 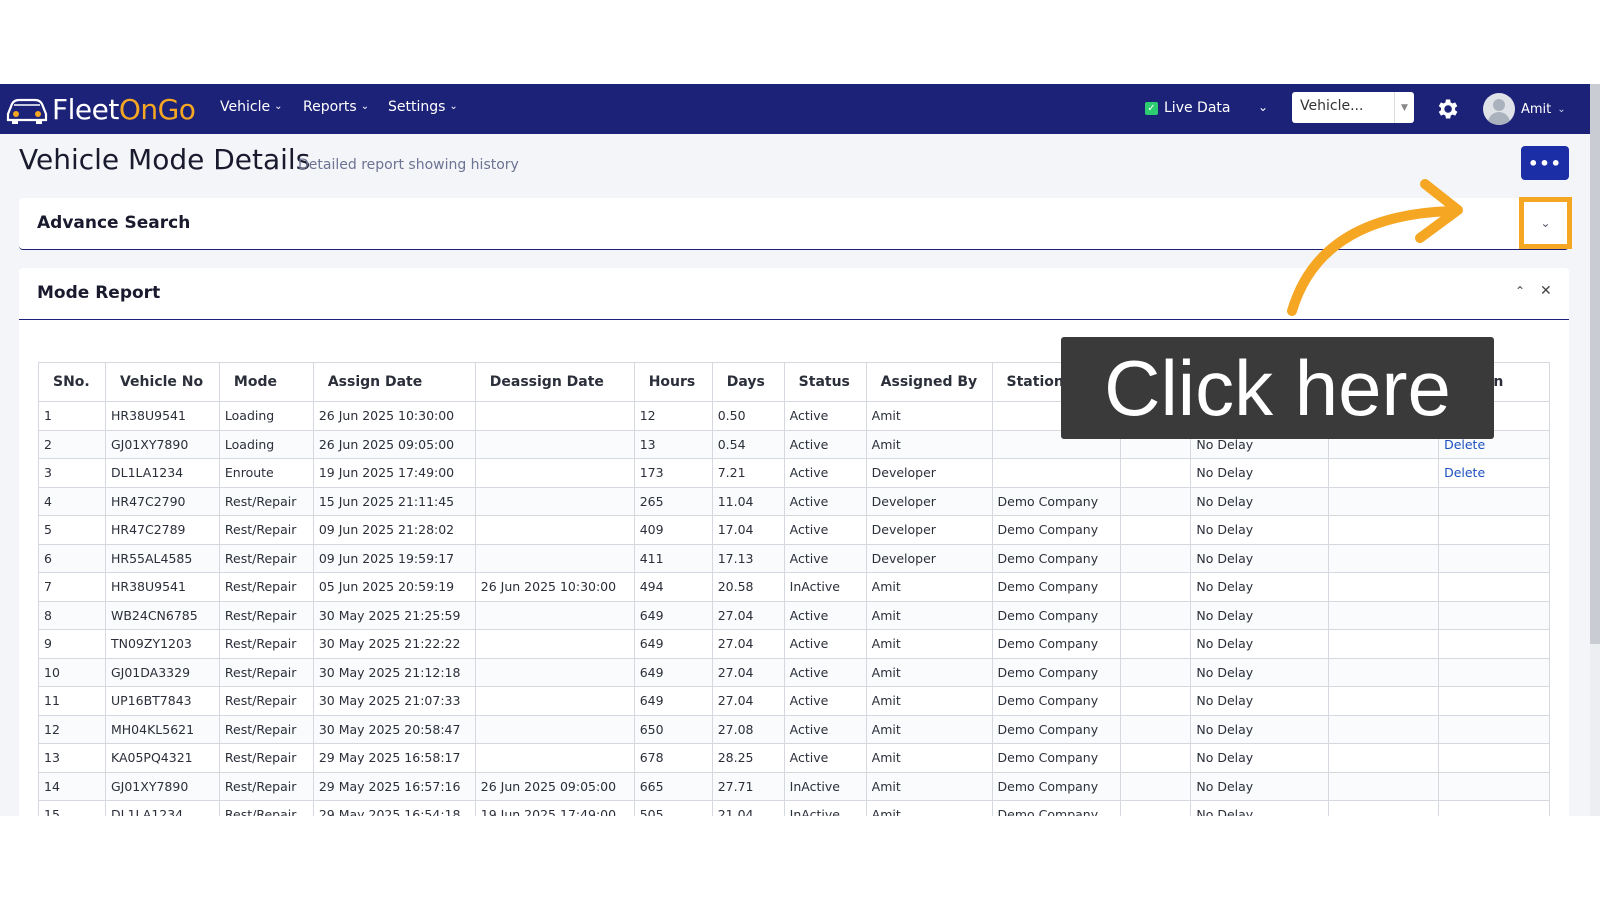 What do you see at coordinates (72, 758) in the screenshot?
I see `table-cell: 13` at bounding box center [72, 758].